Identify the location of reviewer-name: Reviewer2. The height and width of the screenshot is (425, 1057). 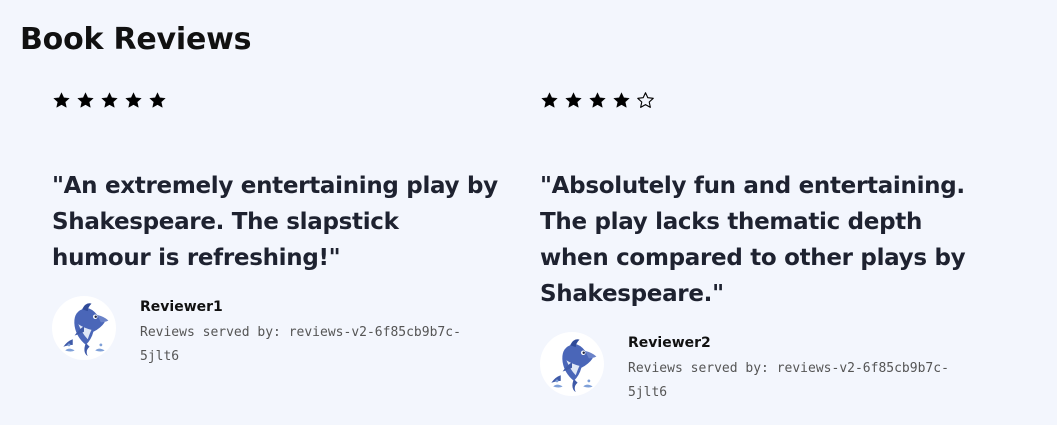
(669, 343).